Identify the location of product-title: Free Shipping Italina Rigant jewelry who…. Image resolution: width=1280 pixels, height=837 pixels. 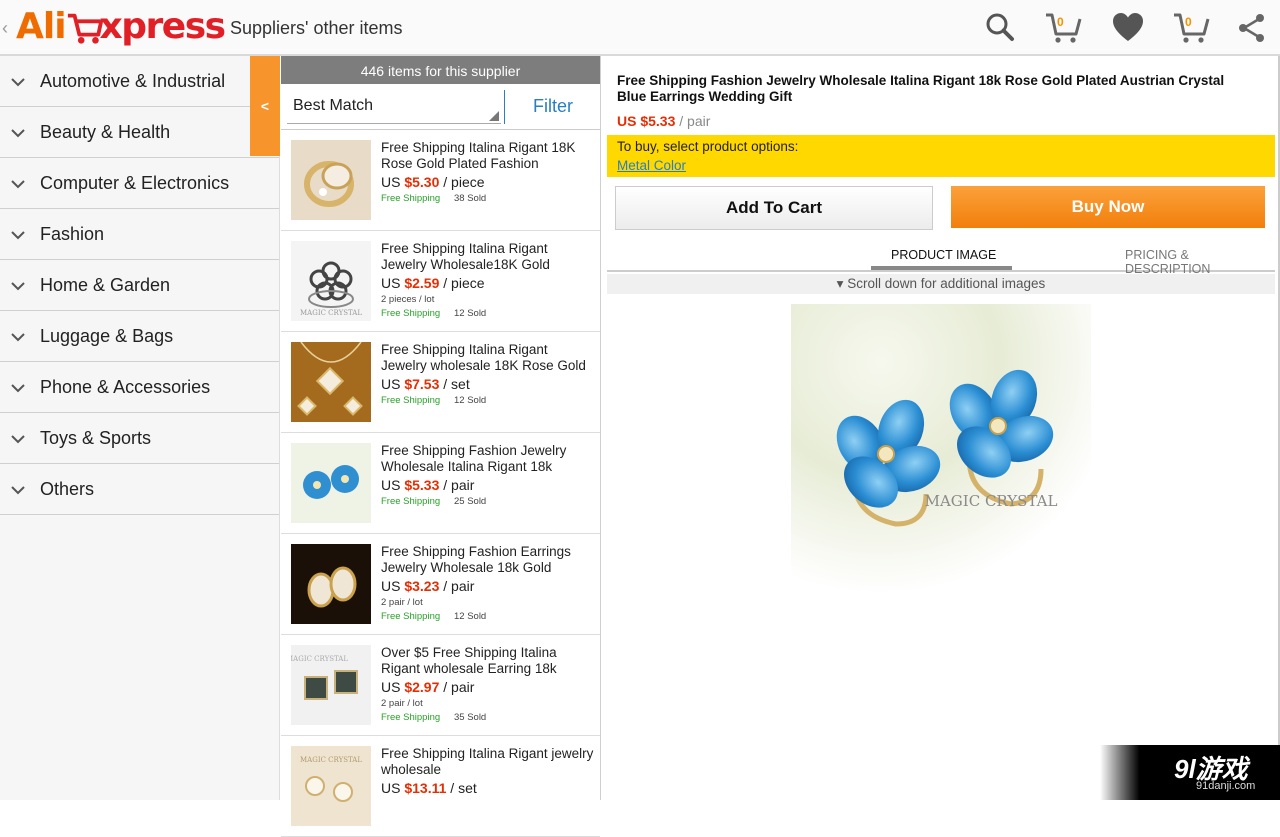
(487, 761).